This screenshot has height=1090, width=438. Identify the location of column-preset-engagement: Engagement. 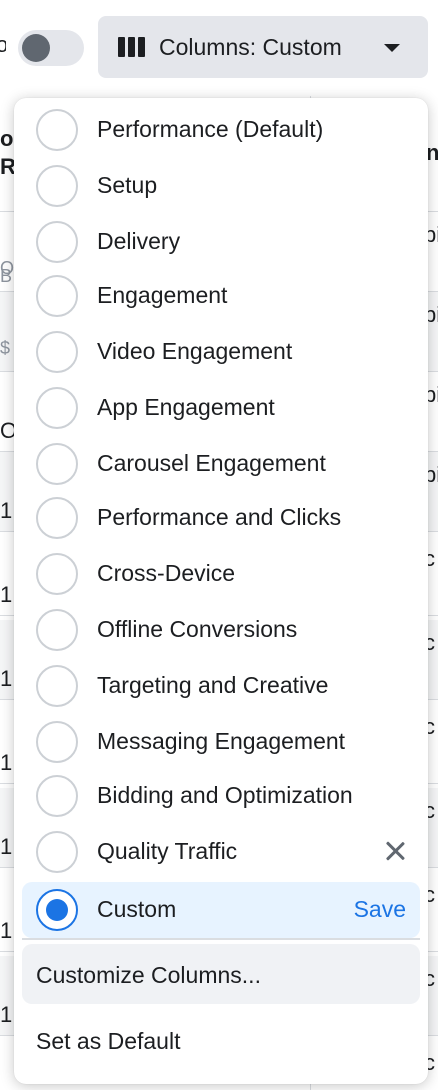
(221, 296).